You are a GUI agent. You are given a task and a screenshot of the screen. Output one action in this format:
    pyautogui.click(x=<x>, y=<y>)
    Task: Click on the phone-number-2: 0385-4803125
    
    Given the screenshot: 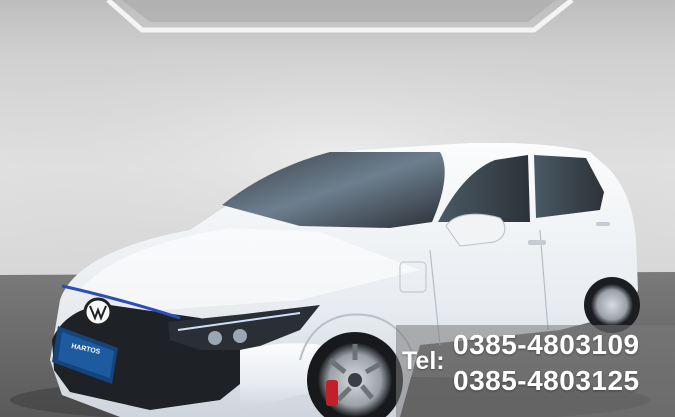 What is the action you would take?
    pyautogui.click(x=546, y=380)
    